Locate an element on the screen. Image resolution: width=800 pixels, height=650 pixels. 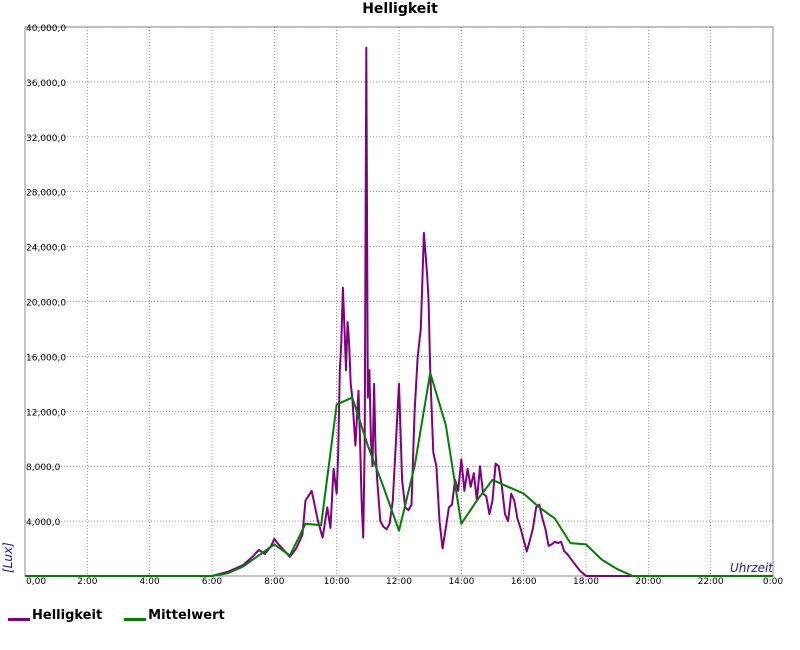
y-tick-label: 4,000,0 is located at coordinates (43, 523).